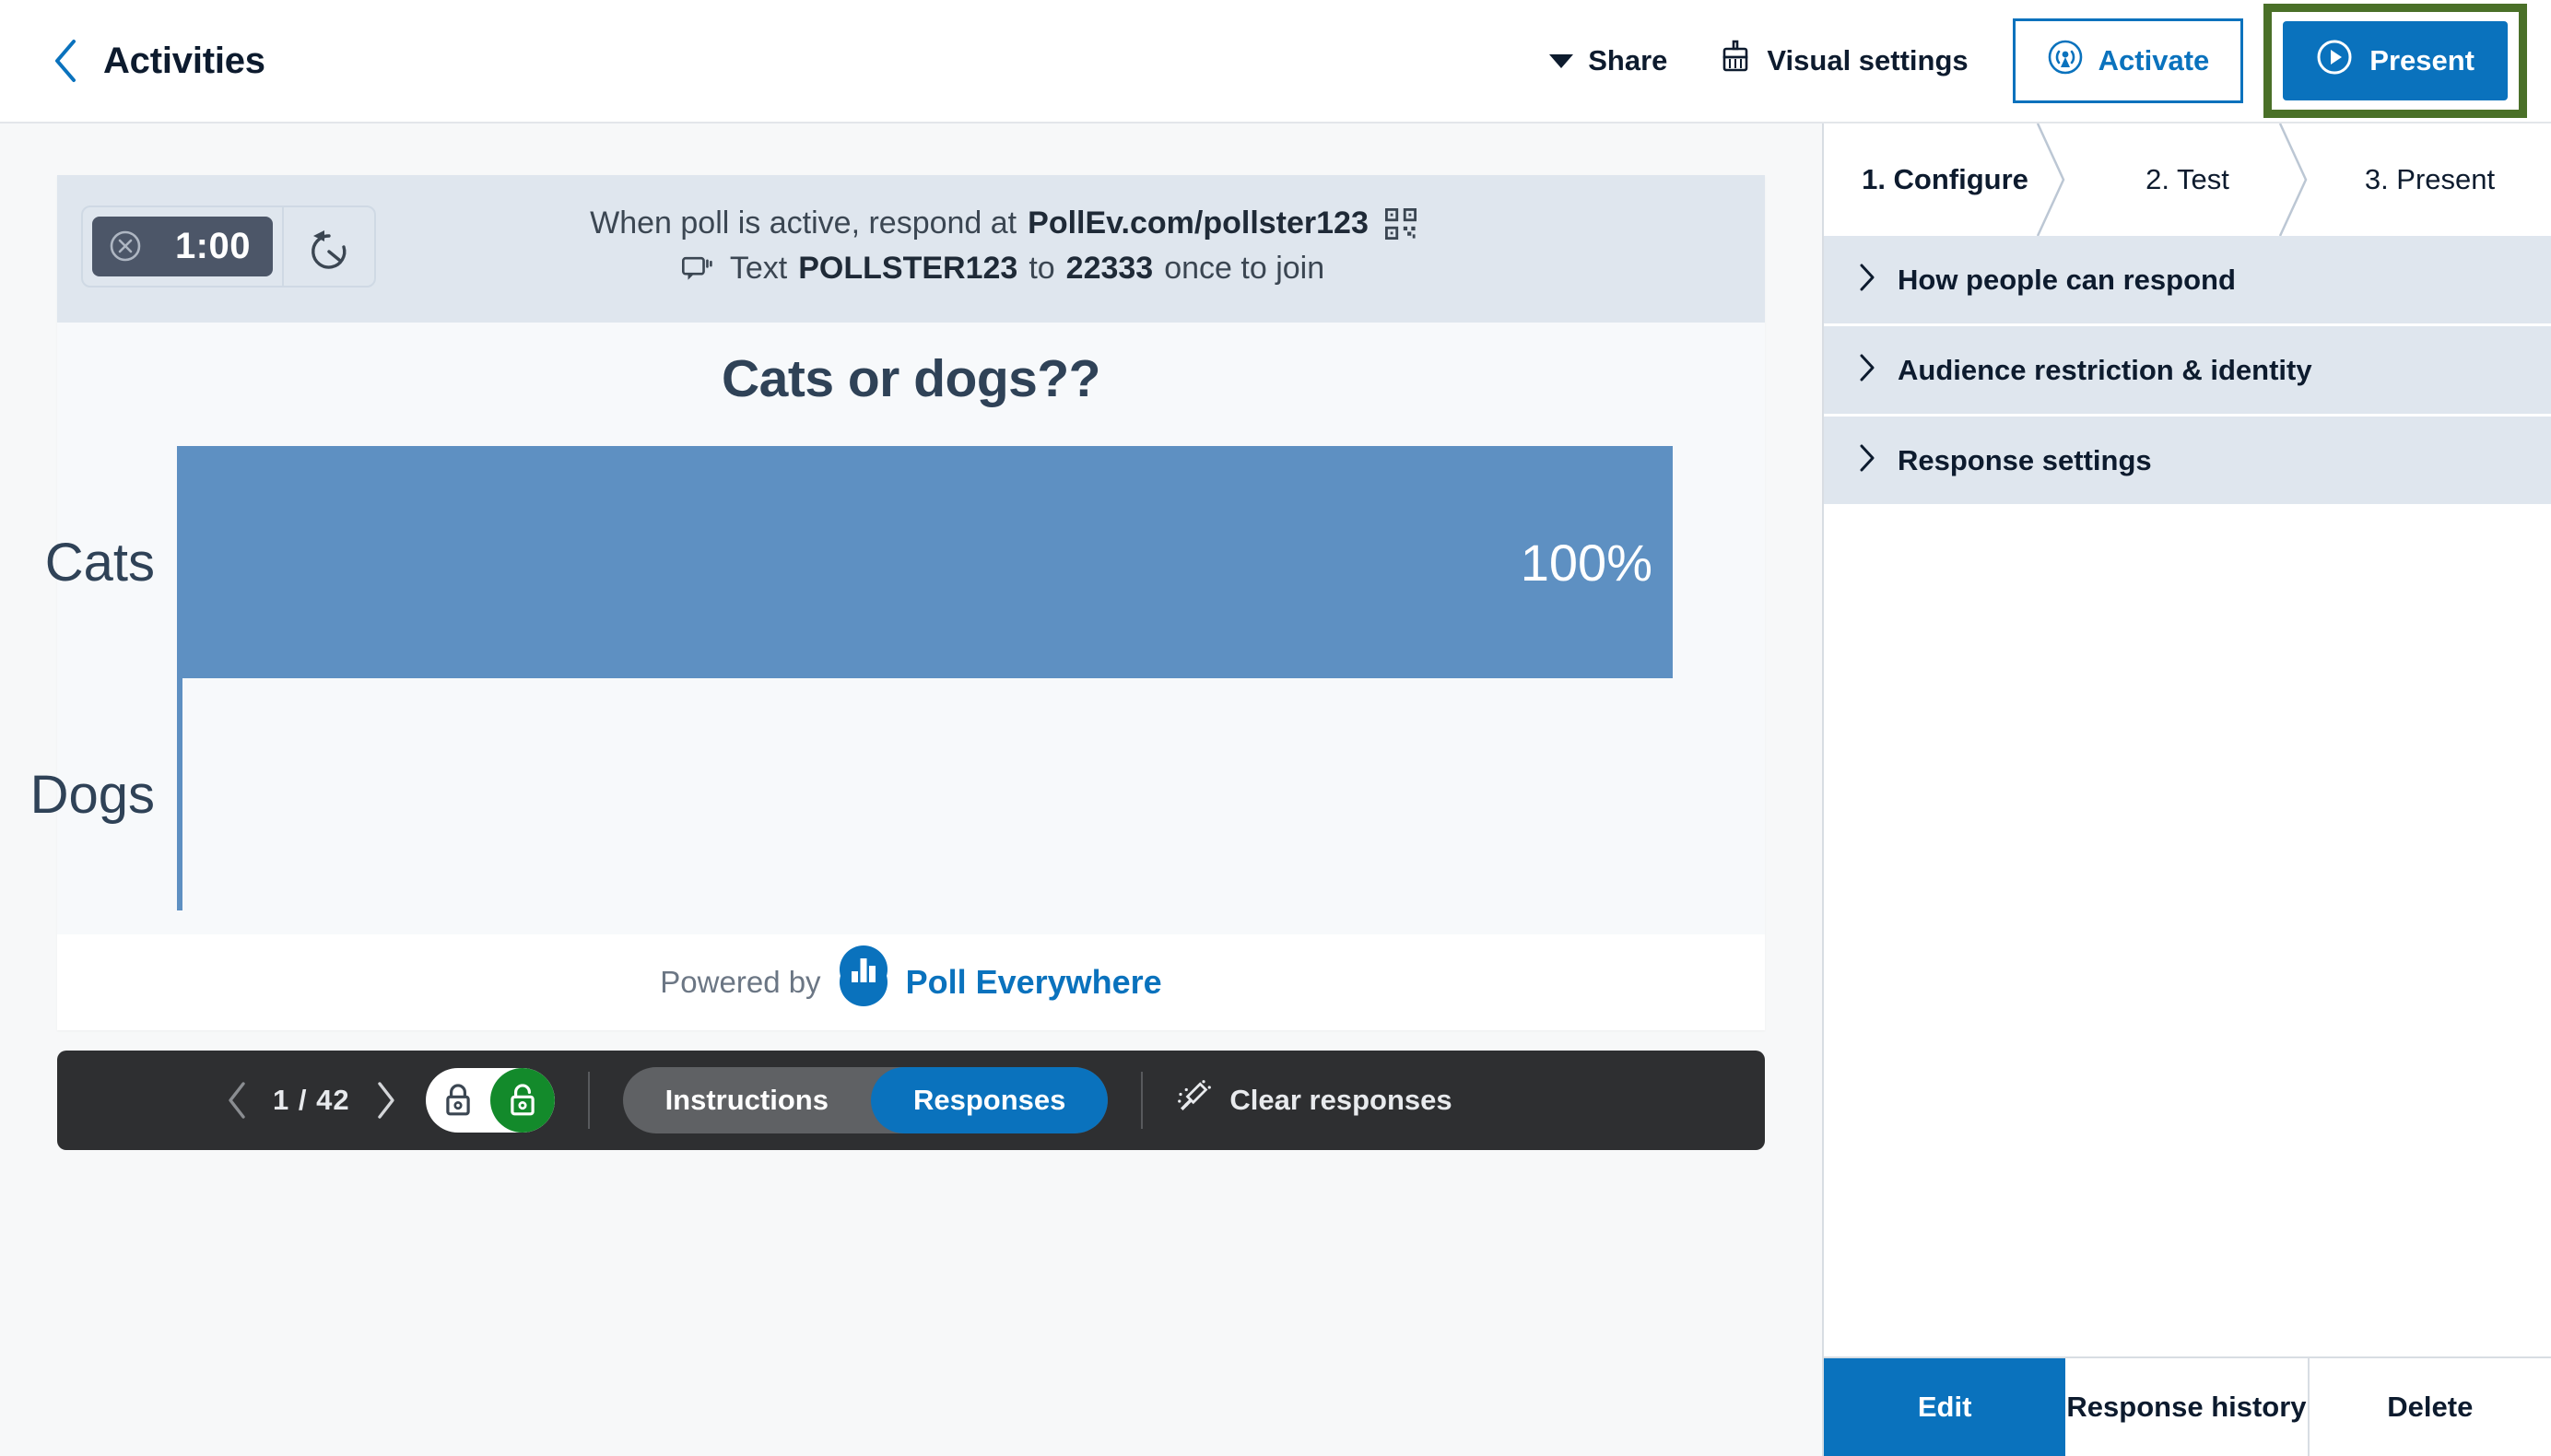 Image resolution: width=2551 pixels, height=1456 pixels. I want to click on present-label: Present, so click(2422, 60).